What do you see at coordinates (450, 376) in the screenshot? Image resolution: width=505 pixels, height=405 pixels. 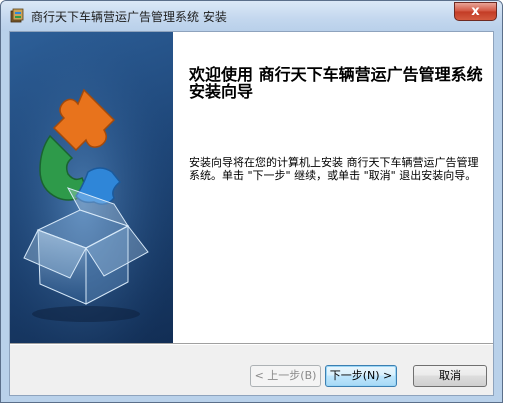 I see `cancel-button: 取消` at bounding box center [450, 376].